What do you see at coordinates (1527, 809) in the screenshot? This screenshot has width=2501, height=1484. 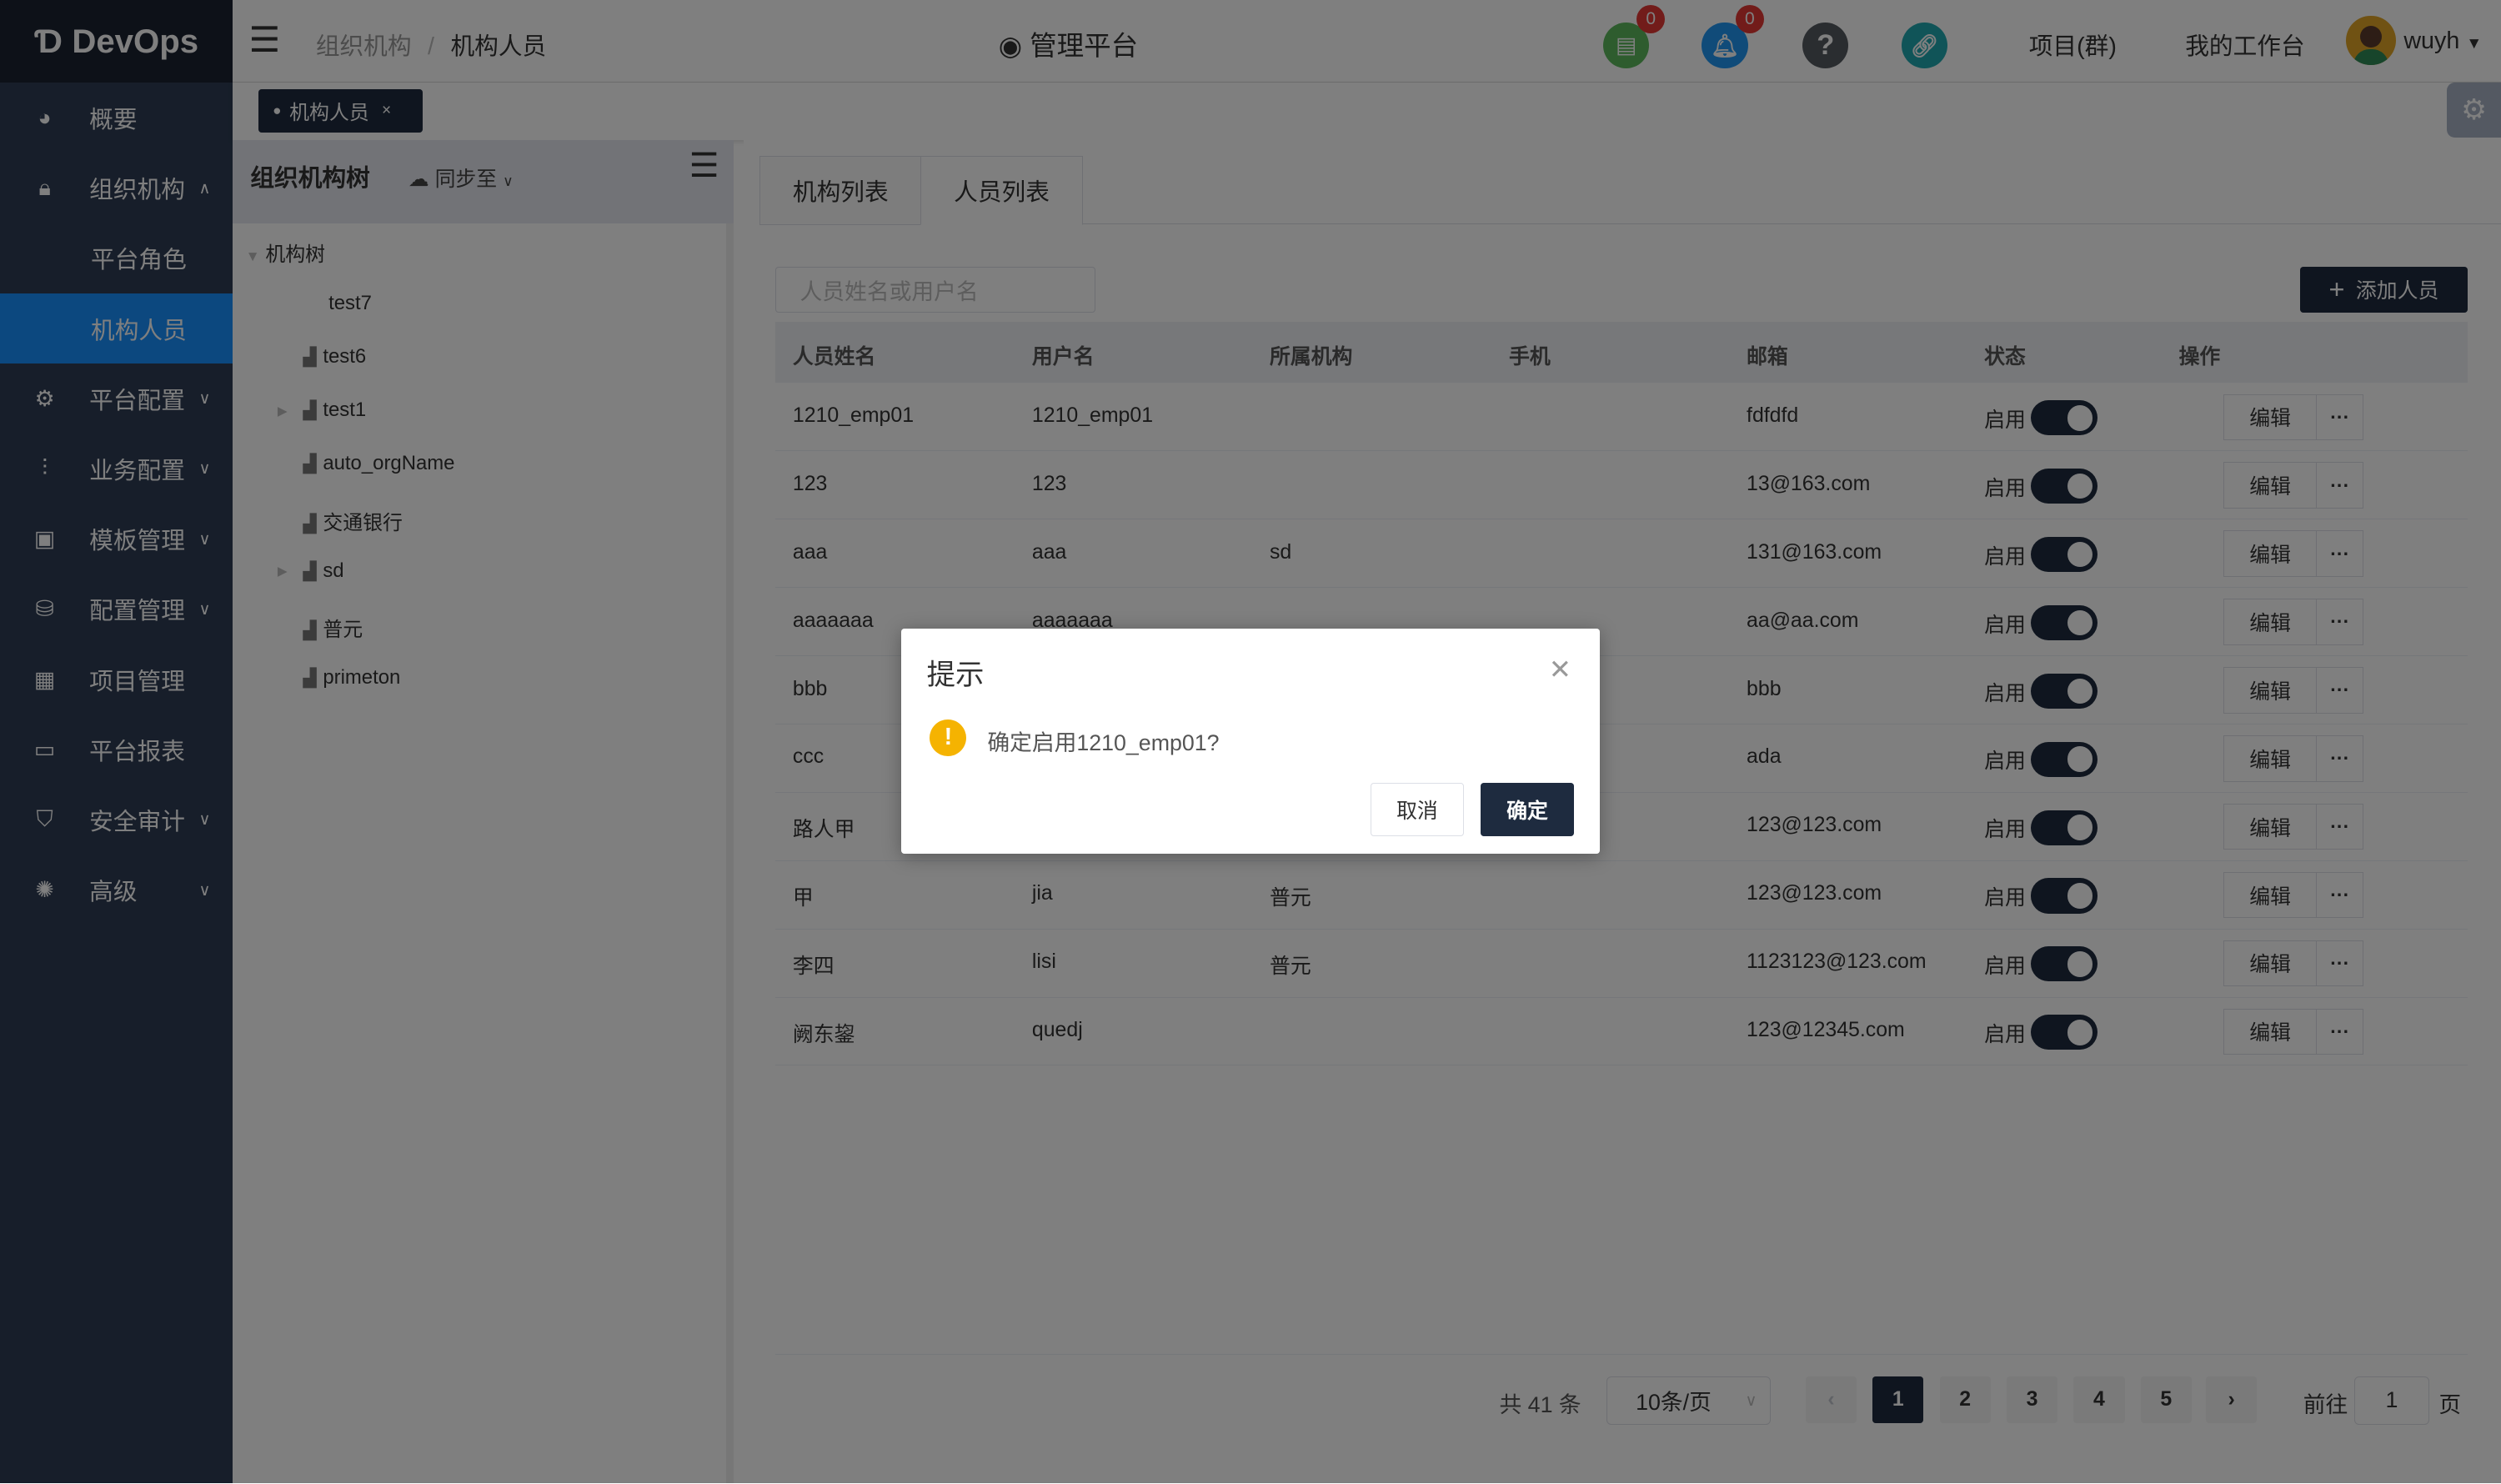 I see `confirm-button: 确定` at bounding box center [1527, 809].